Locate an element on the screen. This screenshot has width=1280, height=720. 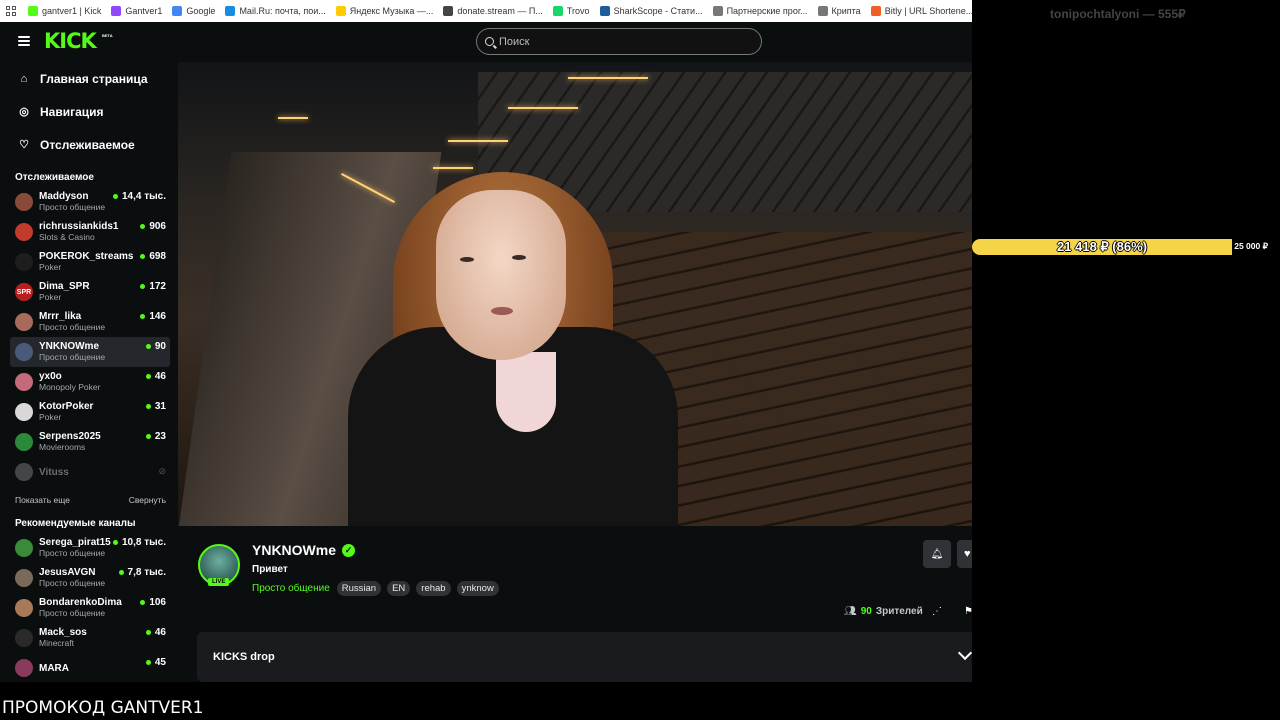
sidebar-channel: Mrrr_lika Просто общение 146 is located at coordinates (89, 322).